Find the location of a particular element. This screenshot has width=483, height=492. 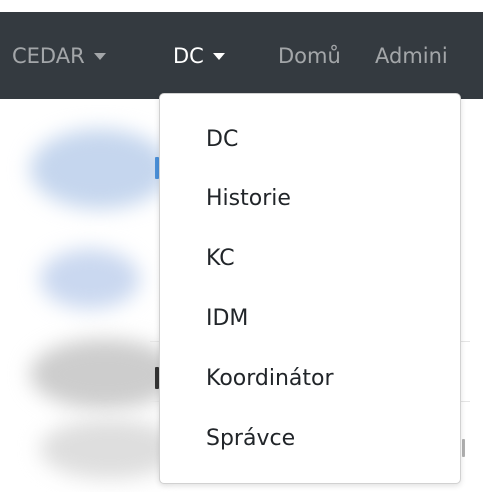

nav-item-home-label: Domů is located at coordinates (309, 55).